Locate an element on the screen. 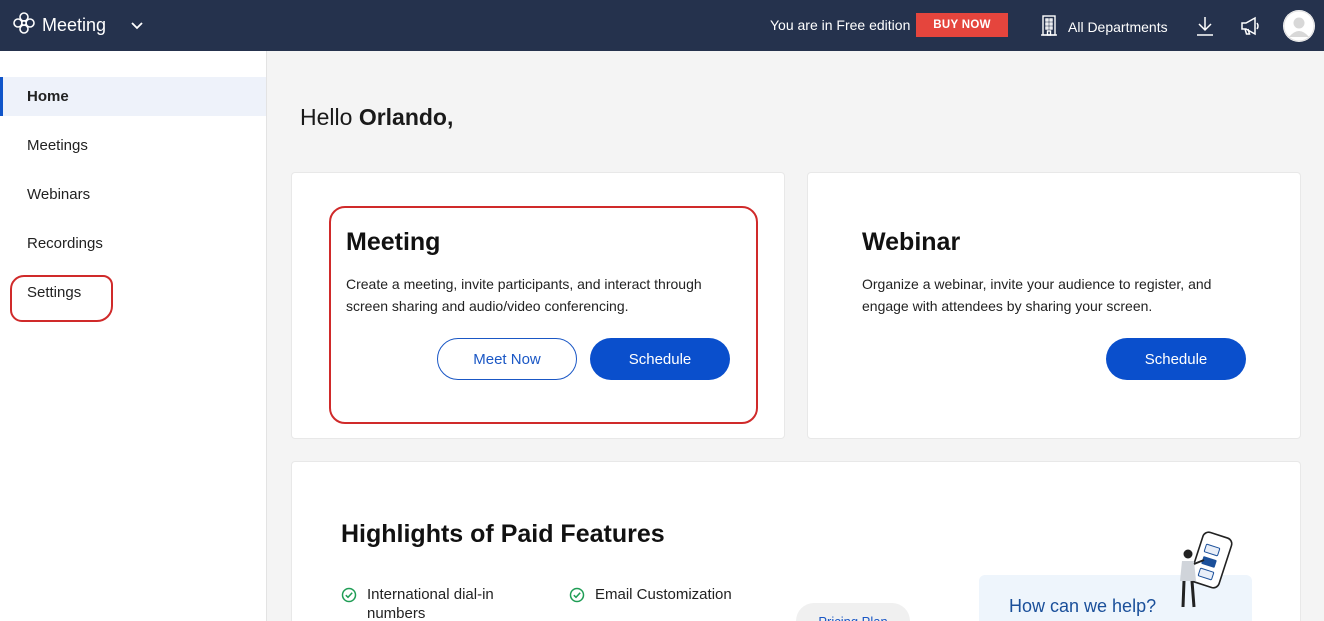 This screenshot has height=621, width=1324. buy-now-button: BUY NOW is located at coordinates (962, 25).